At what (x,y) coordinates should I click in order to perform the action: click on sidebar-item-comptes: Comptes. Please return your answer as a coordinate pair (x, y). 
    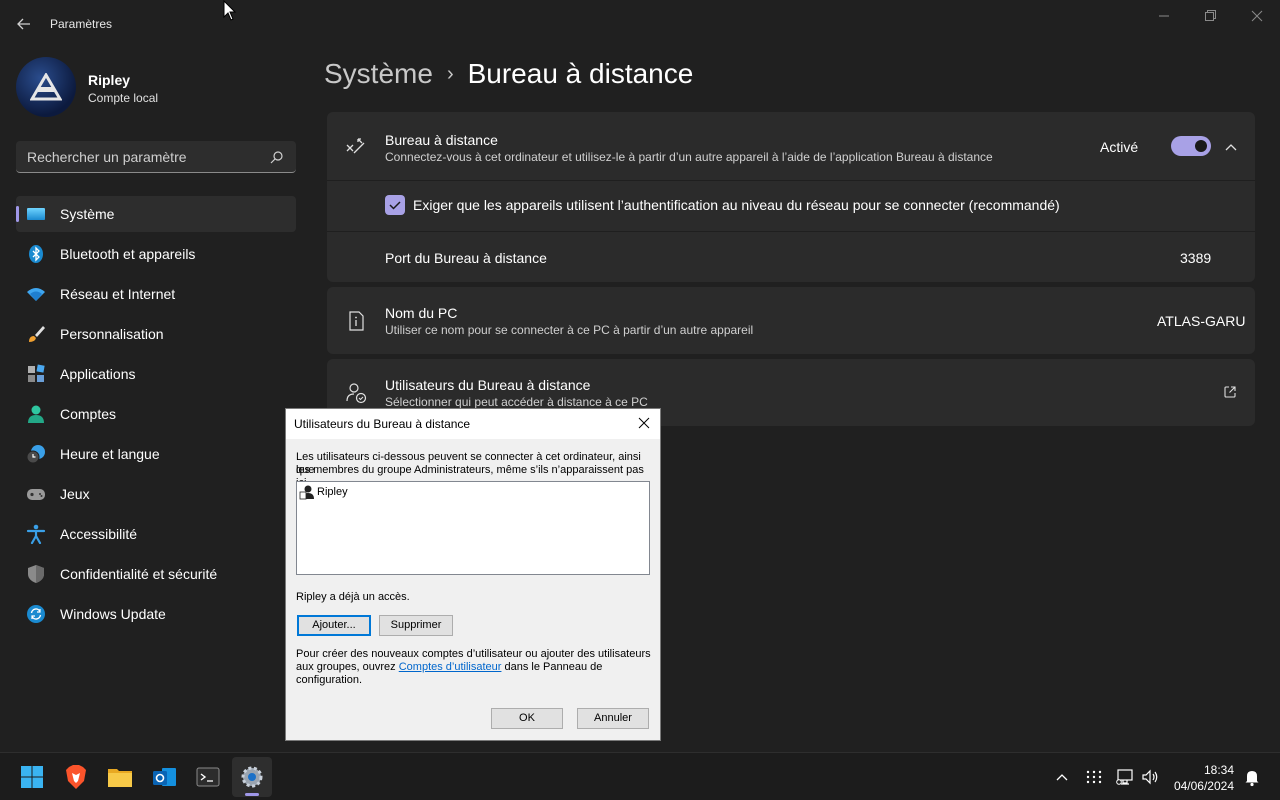
    Looking at the image, I should click on (156, 414).